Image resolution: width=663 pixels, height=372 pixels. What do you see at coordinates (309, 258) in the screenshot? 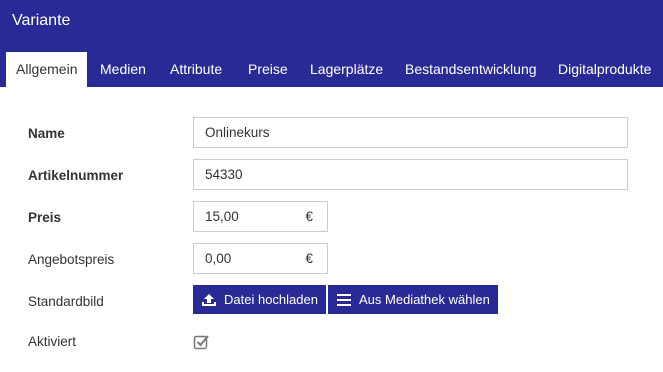
I see `offer-price-currency: €` at bounding box center [309, 258].